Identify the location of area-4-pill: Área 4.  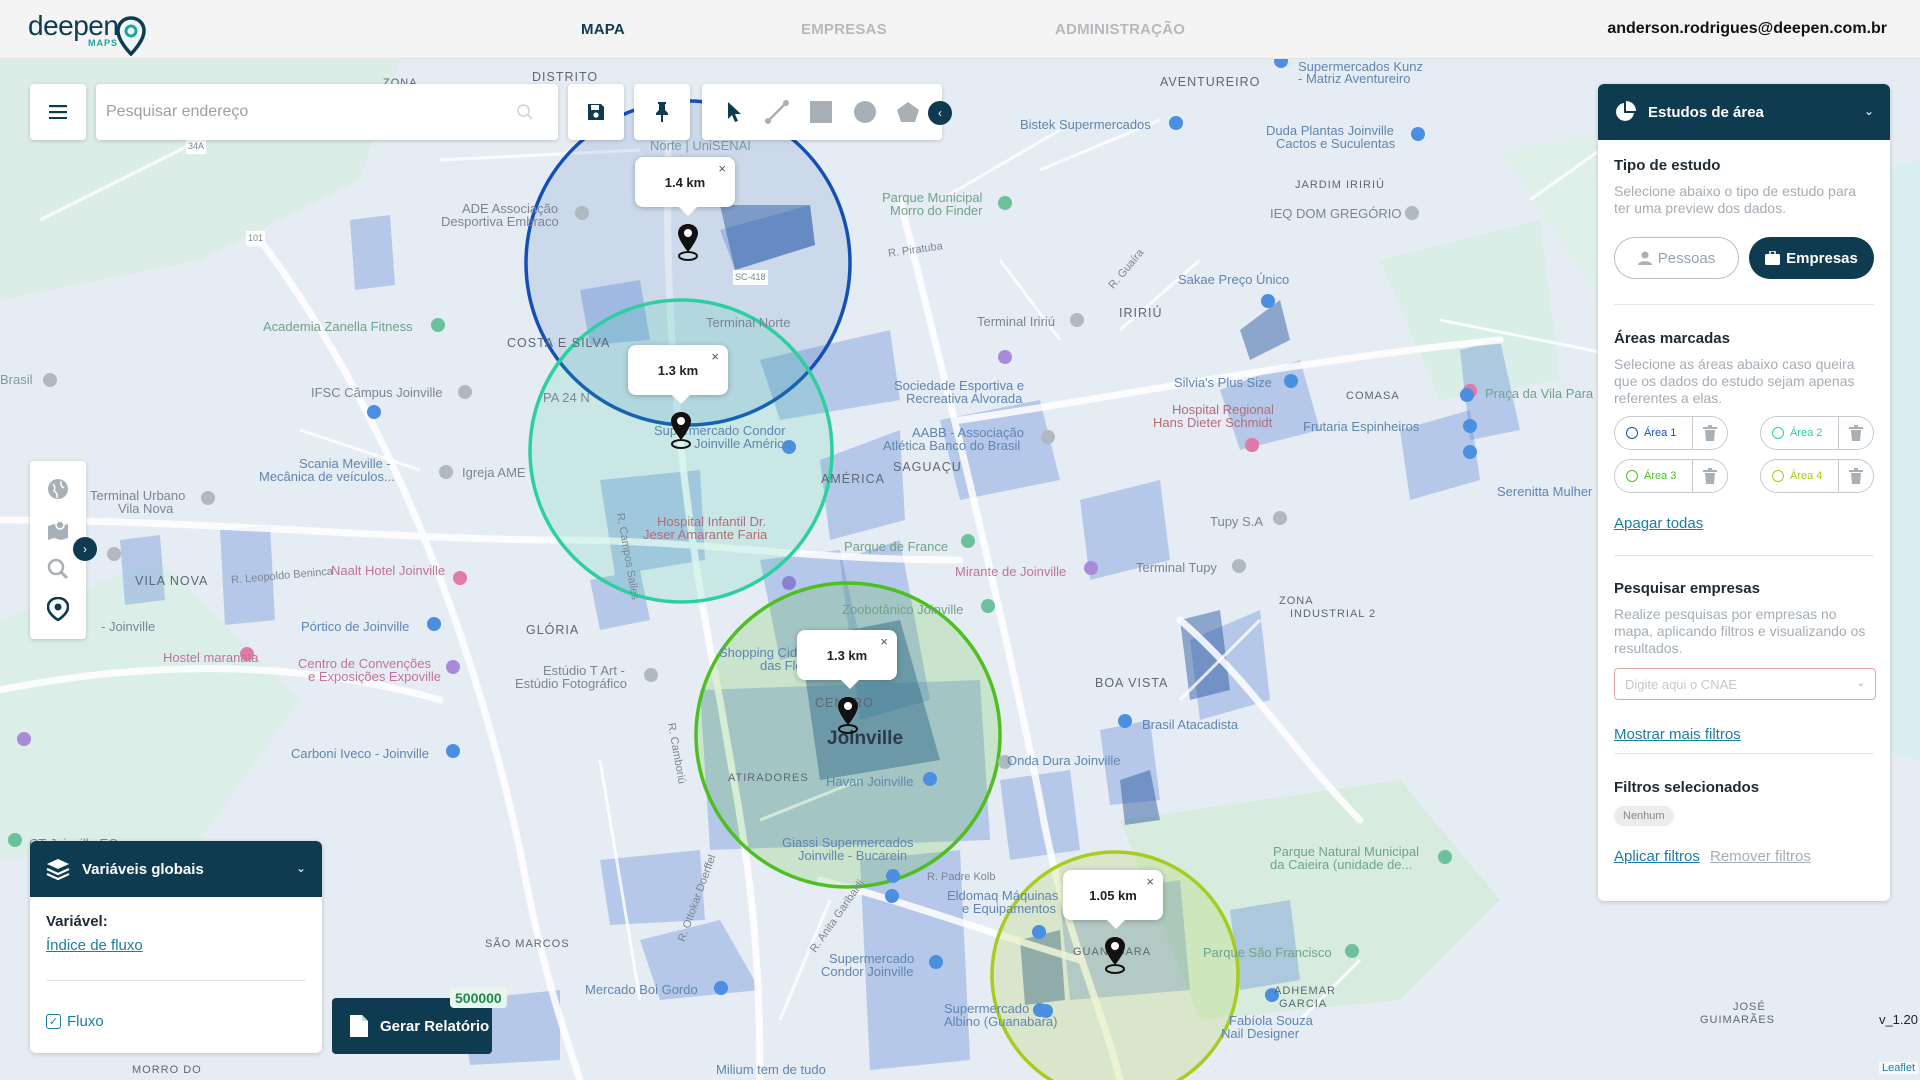
(1817, 476).